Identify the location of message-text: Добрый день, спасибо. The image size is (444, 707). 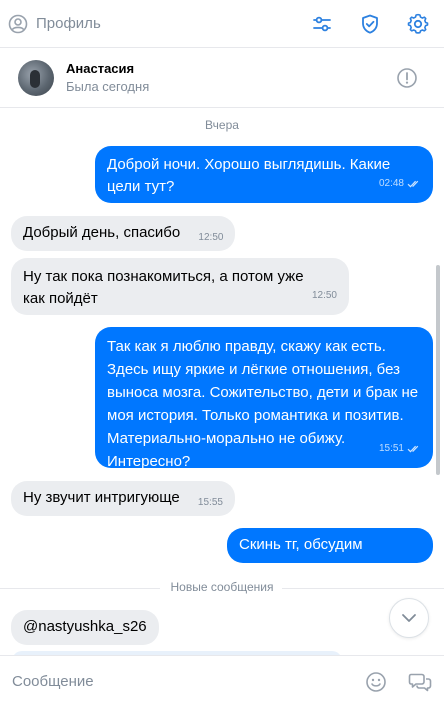
(102, 232).